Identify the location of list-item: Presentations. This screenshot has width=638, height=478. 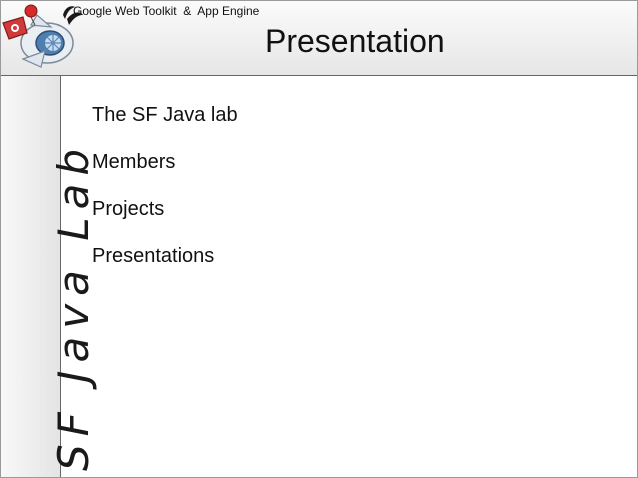
(153, 256).